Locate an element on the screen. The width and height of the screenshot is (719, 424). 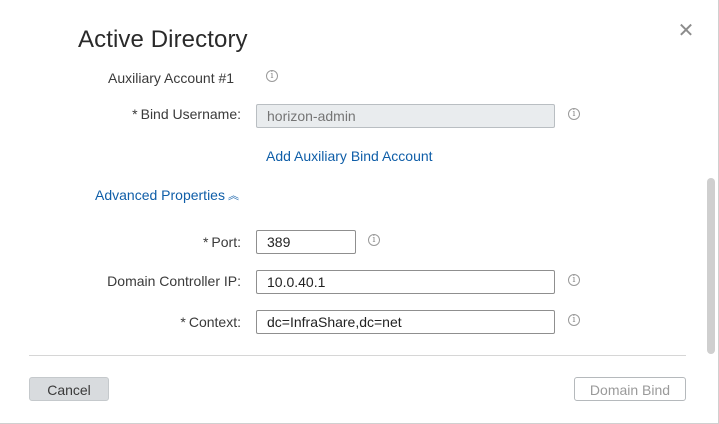
port-input is located at coordinates (306, 242).